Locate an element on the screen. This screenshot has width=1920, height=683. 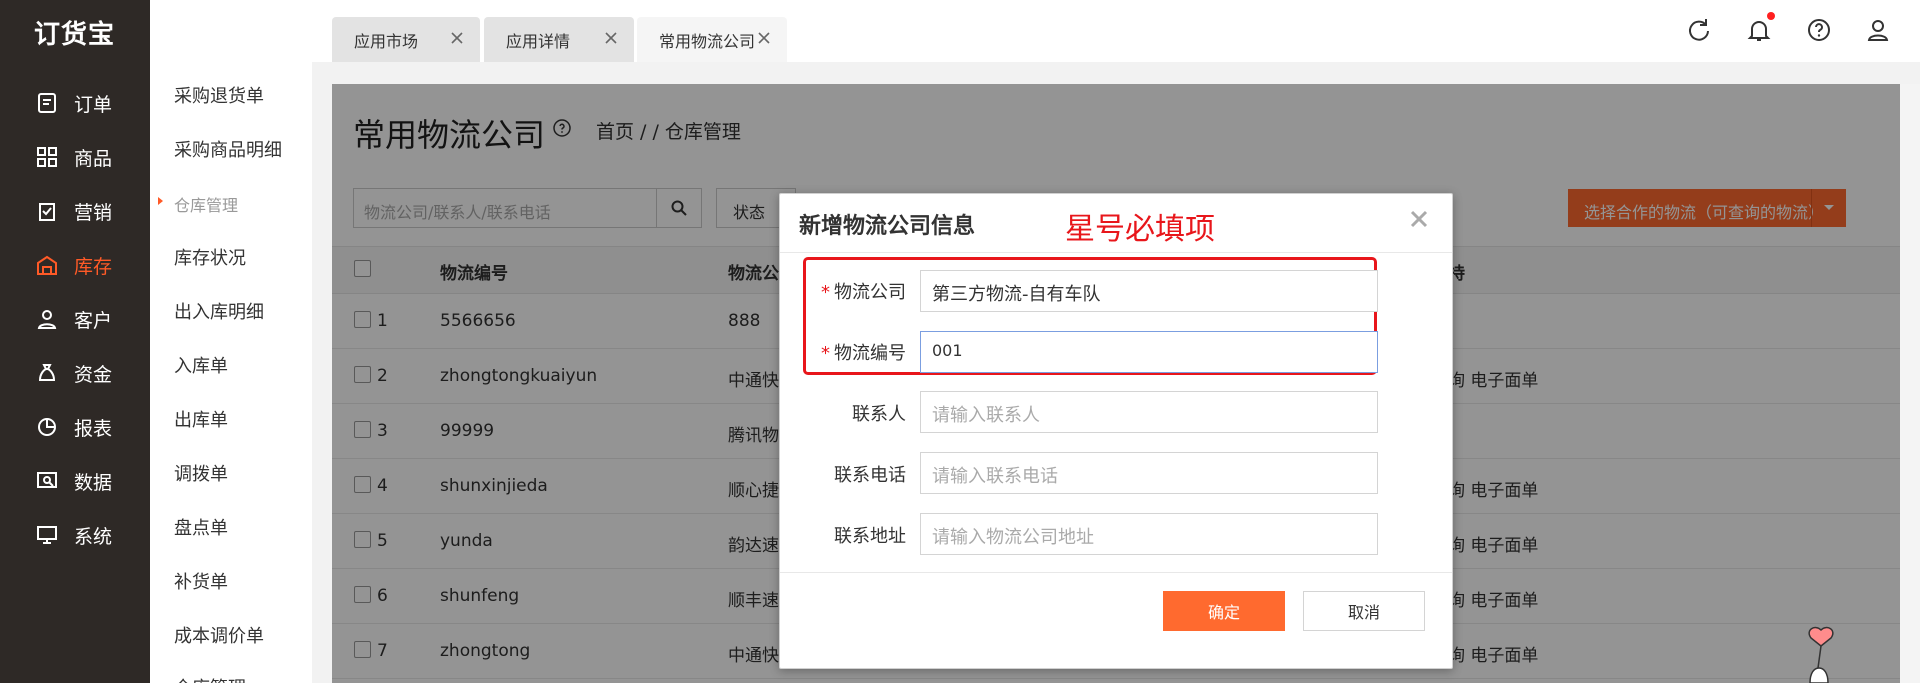
submenu-item: 仓库管理 is located at coordinates (210, 678).